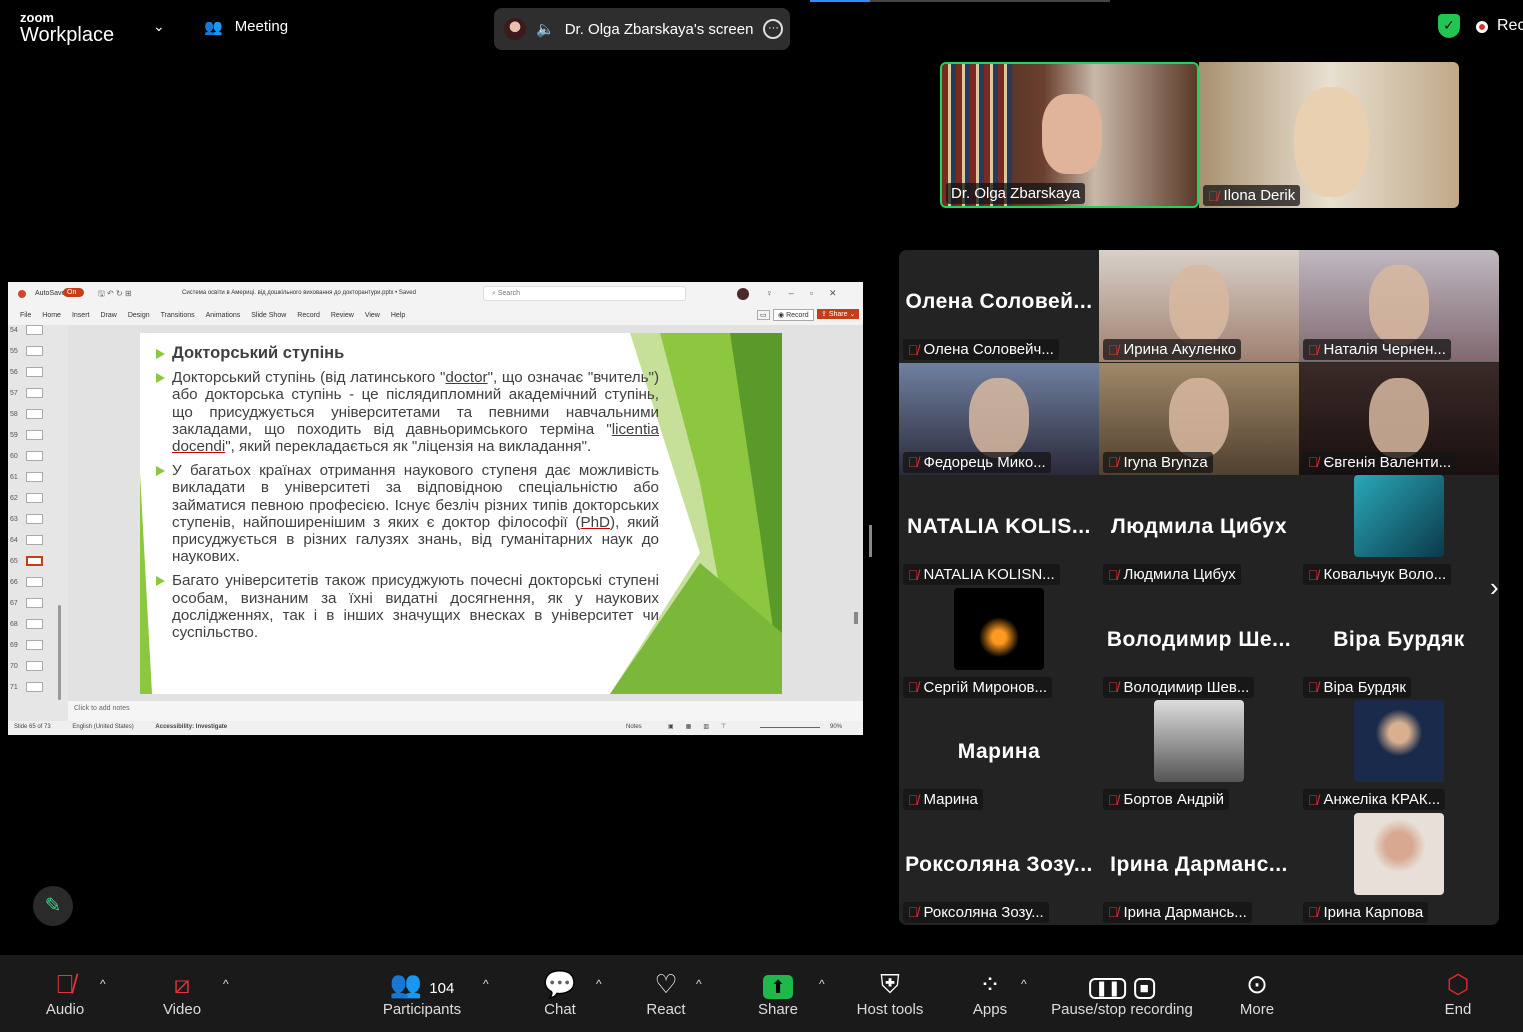  I want to click on language-label: English (United States), so click(102, 727).